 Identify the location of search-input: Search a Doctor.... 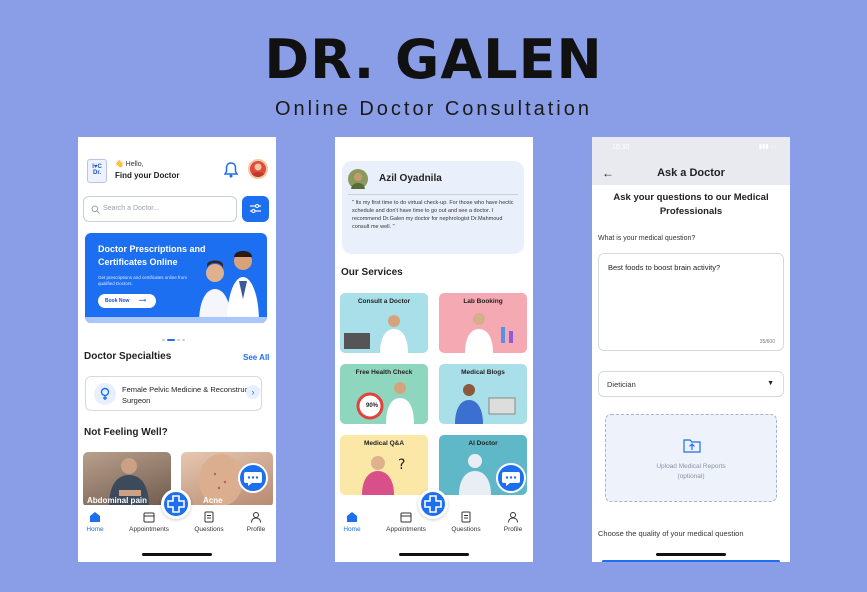
(160, 209).